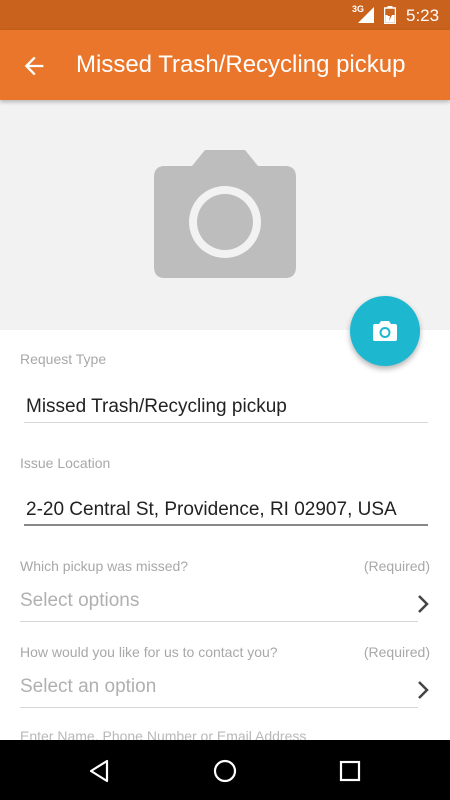 Image resolution: width=450 pixels, height=800 pixels. Describe the element at coordinates (63, 359) in the screenshot. I see `request-type-label: Request Type` at that location.